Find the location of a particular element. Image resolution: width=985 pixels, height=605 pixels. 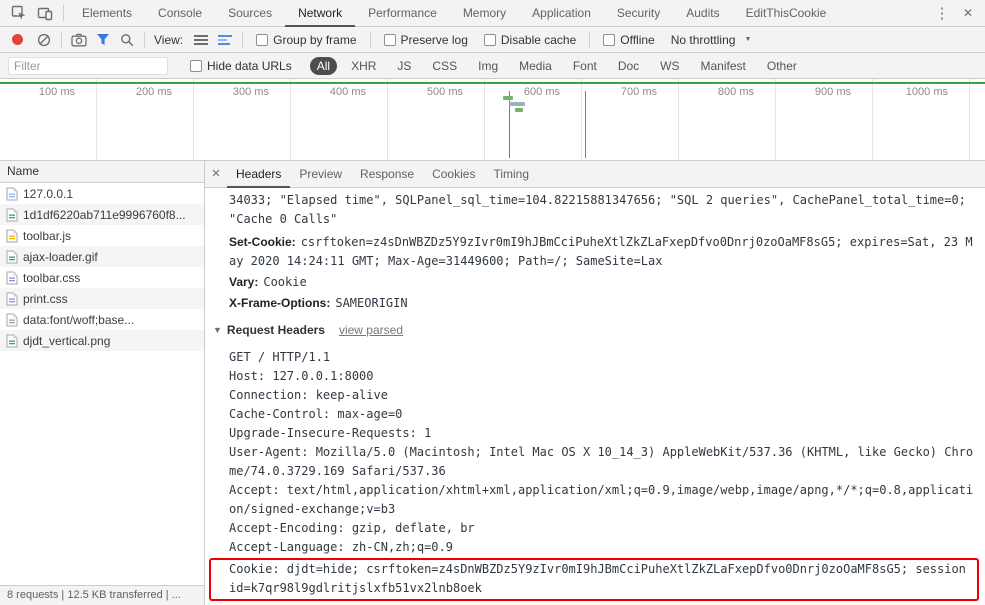

clear-icon is located at coordinates (44, 40).